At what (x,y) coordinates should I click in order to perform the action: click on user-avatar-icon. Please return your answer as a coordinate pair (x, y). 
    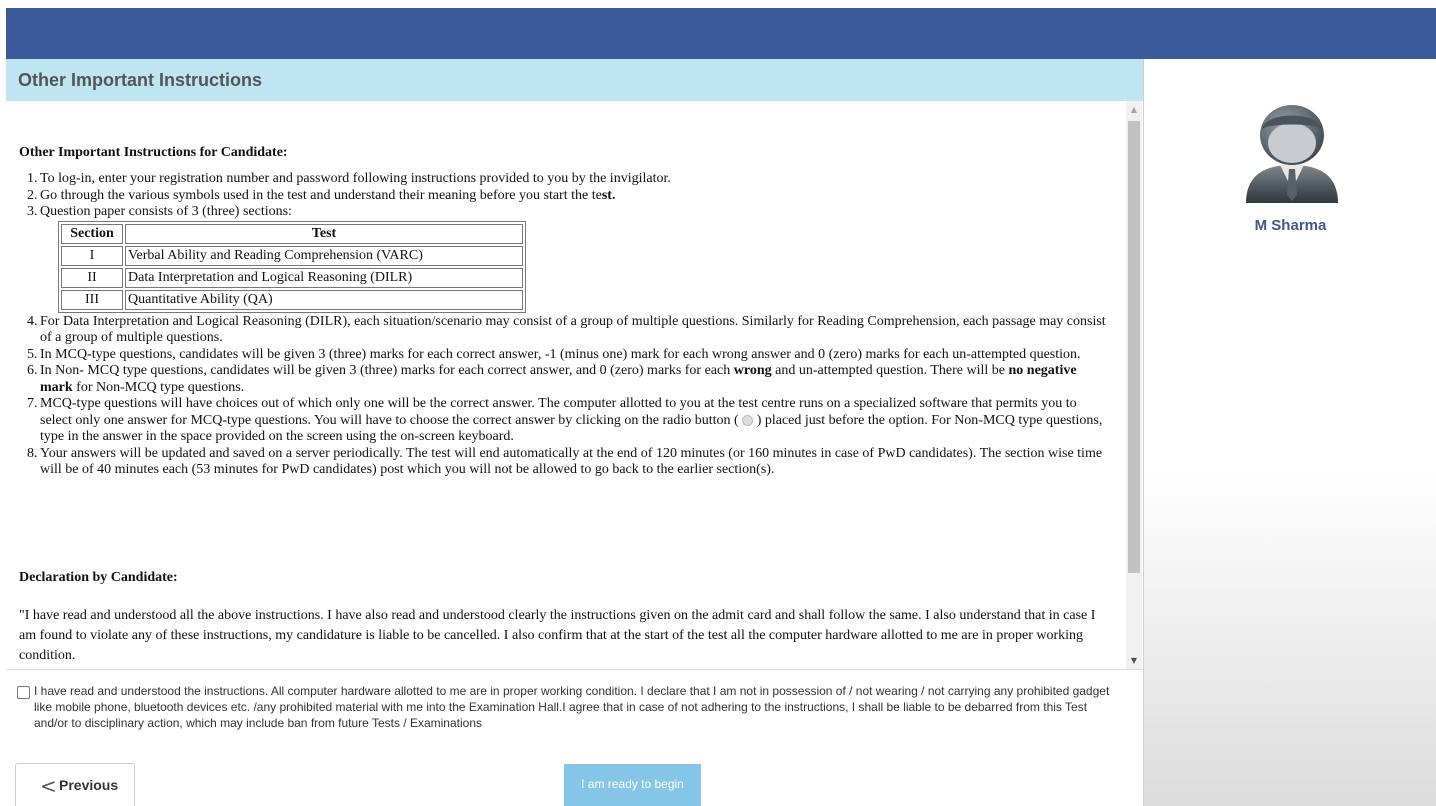
    Looking at the image, I should click on (1292, 154).